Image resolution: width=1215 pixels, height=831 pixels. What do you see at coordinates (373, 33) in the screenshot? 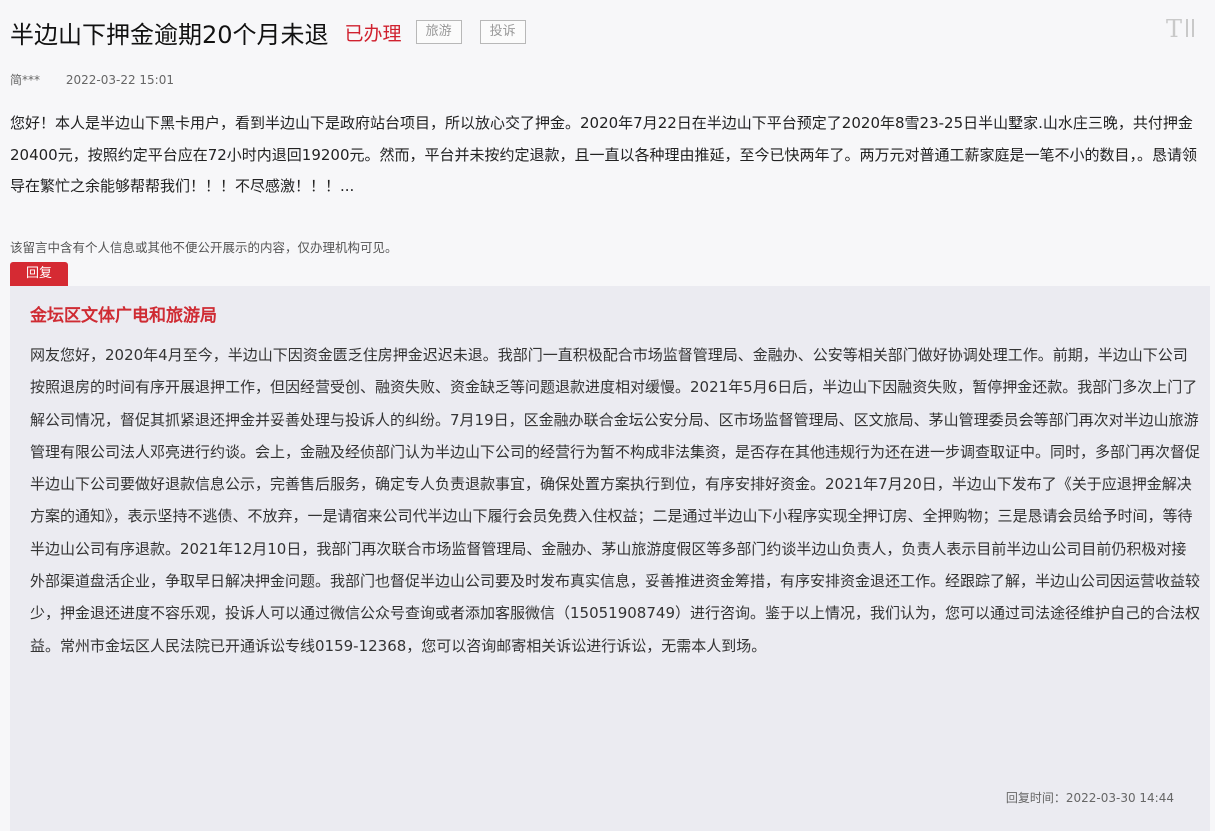
I see `status-label: 已办理` at bounding box center [373, 33].